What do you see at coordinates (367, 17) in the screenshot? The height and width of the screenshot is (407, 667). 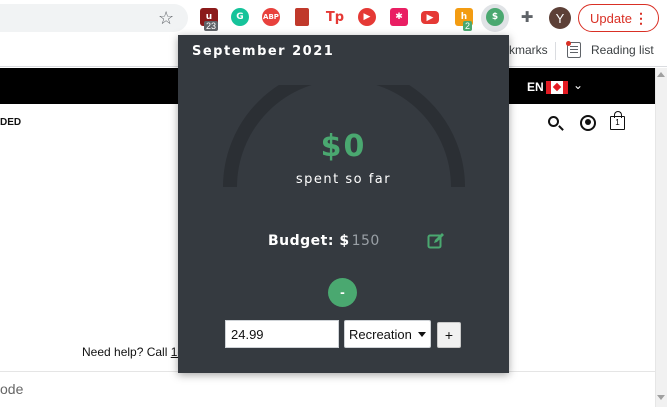 I see `play-icon: ▶` at bounding box center [367, 17].